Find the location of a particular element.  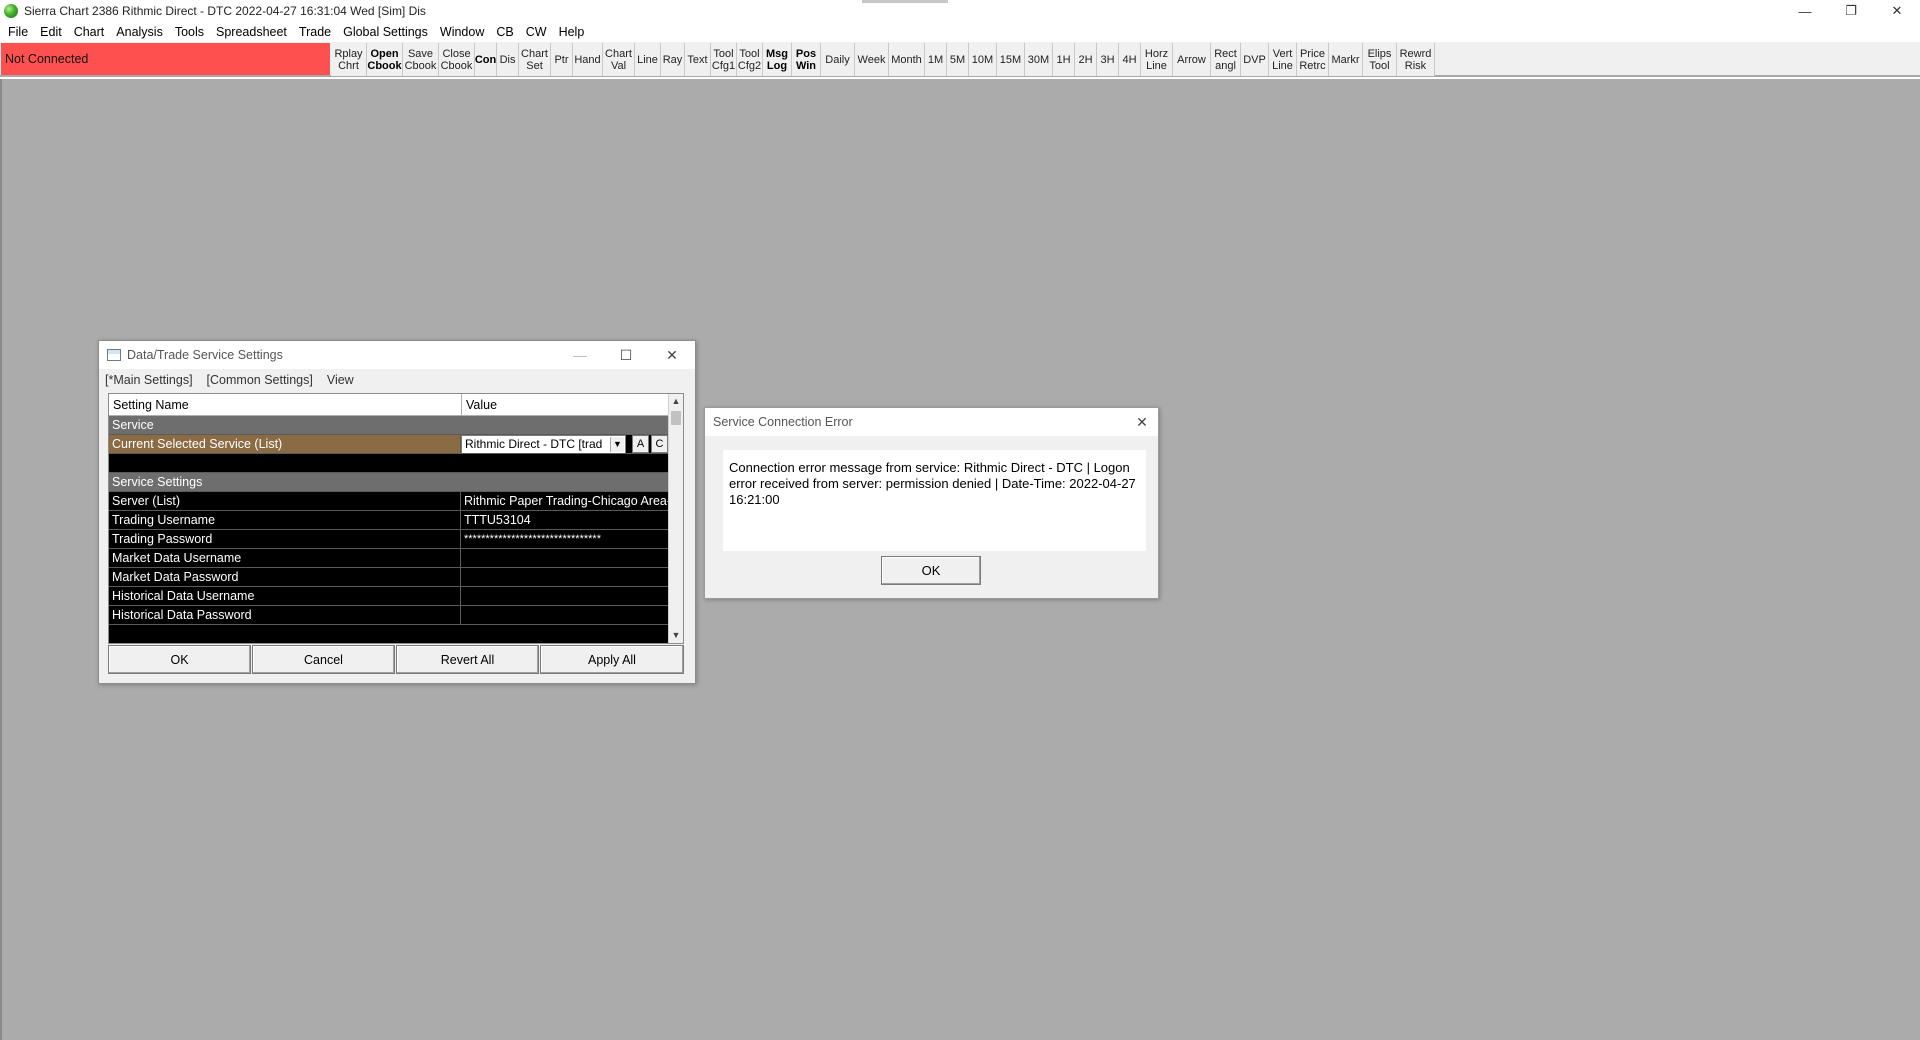

toolbar-button: 30M is located at coordinates (1039, 59).